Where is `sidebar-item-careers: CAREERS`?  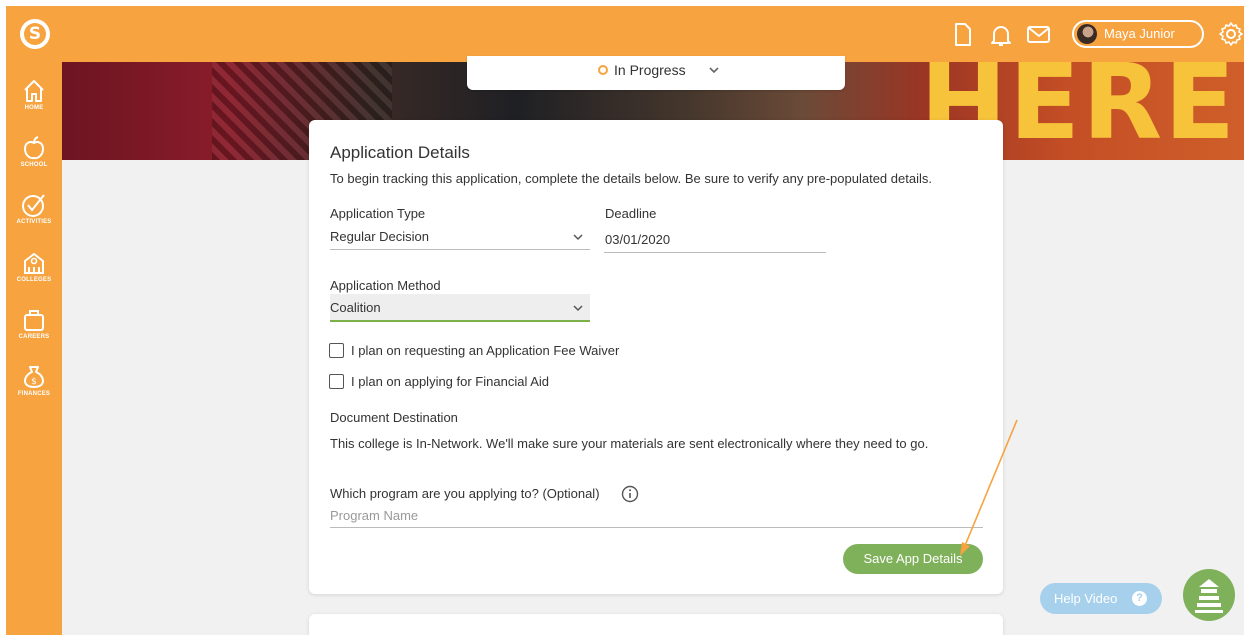 sidebar-item-careers: CAREERS is located at coordinates (34, 335).